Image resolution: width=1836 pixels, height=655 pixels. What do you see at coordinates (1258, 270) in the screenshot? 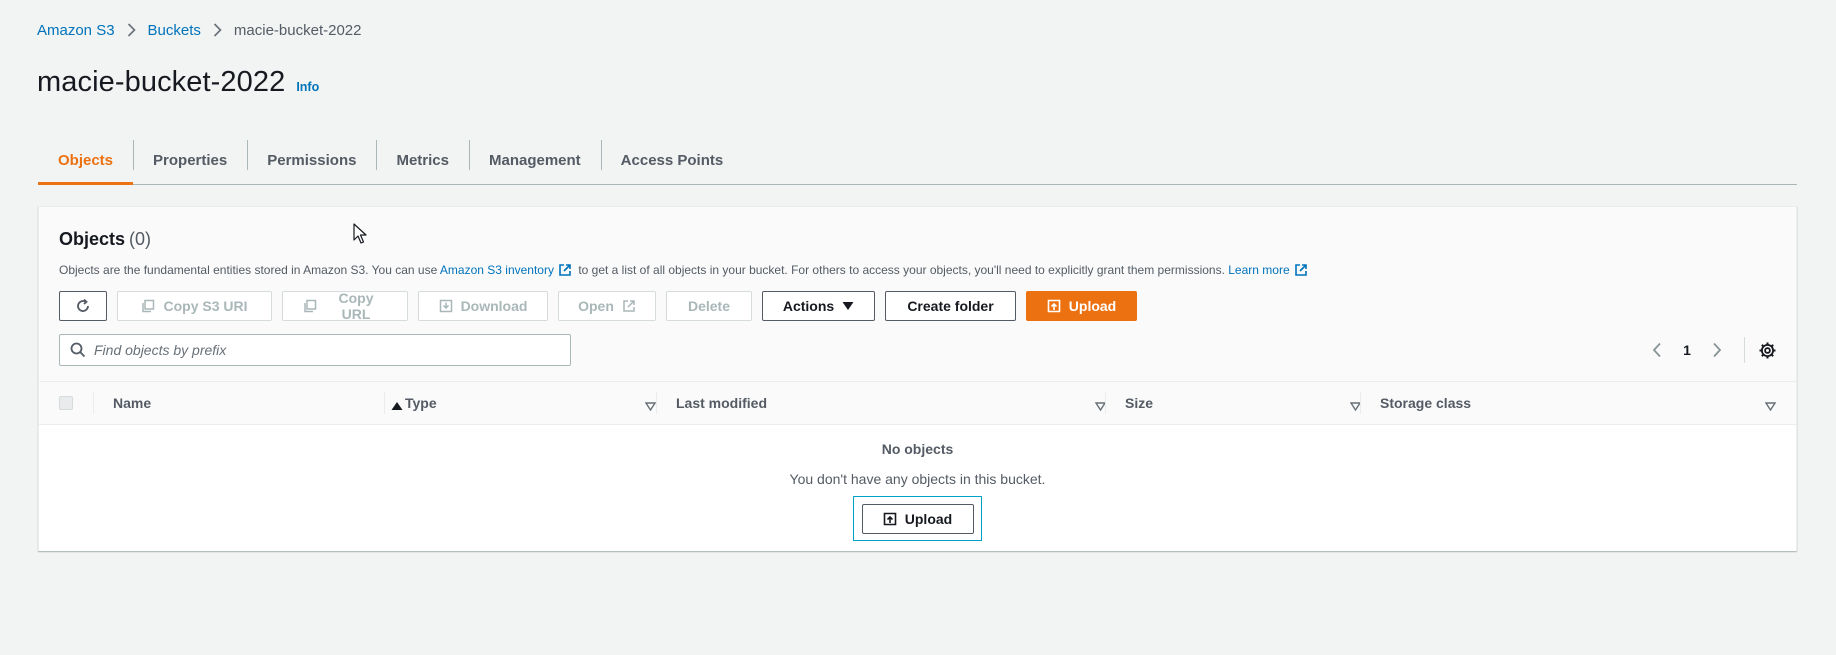
I see `learn-more-link: Learn more` at bounding box center [1258, 270].